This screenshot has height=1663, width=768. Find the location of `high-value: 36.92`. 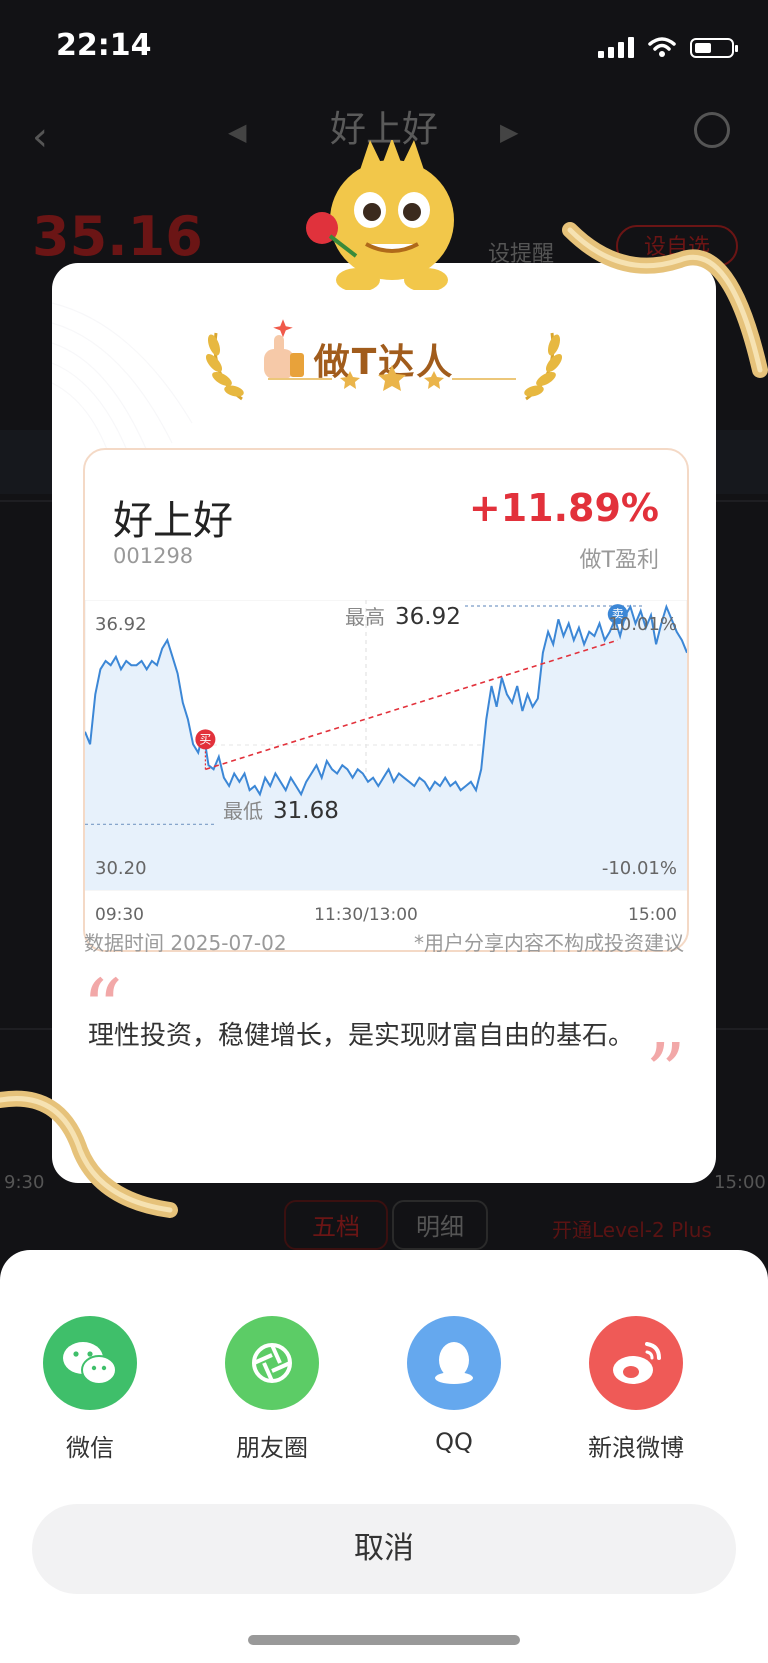

high-value: 36.92 is located at coordinates (428, 617).